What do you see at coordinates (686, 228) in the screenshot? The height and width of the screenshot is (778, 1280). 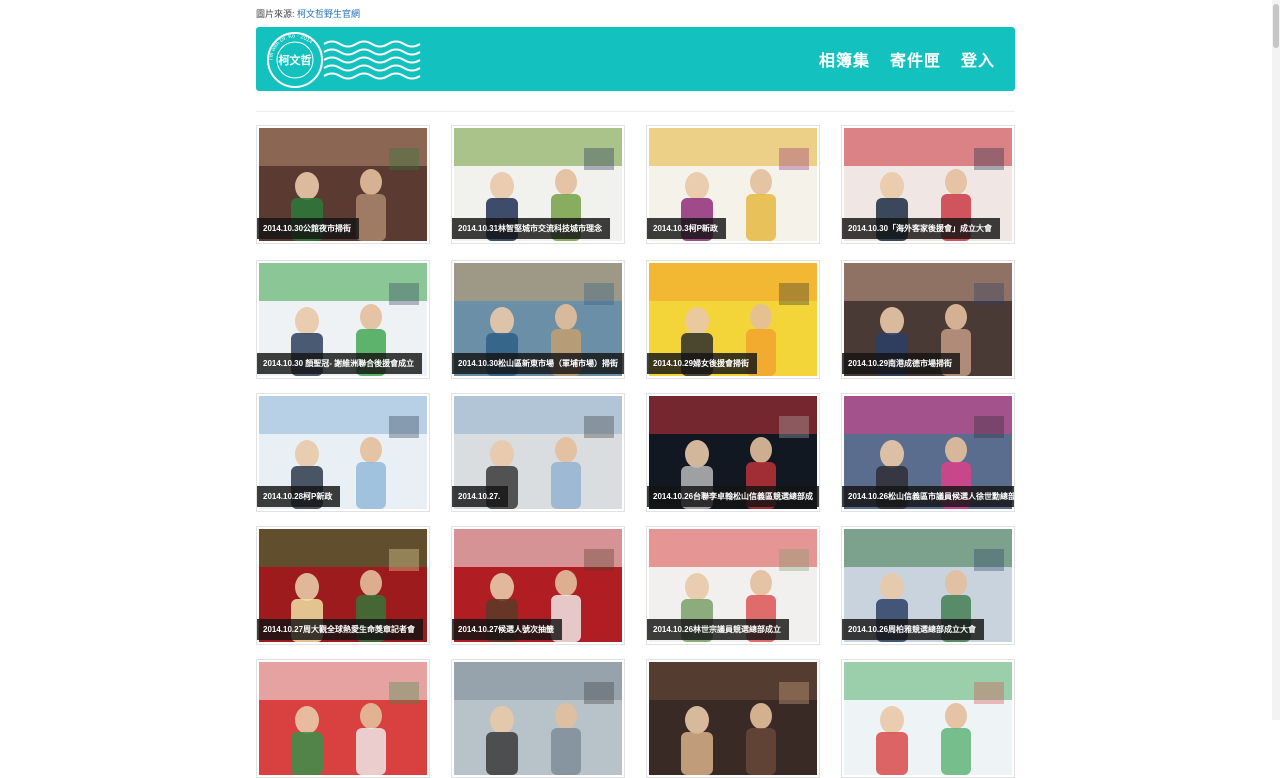 I see `album-caption: 2014.10.3柯P新政` at bounding box center [686, 228].